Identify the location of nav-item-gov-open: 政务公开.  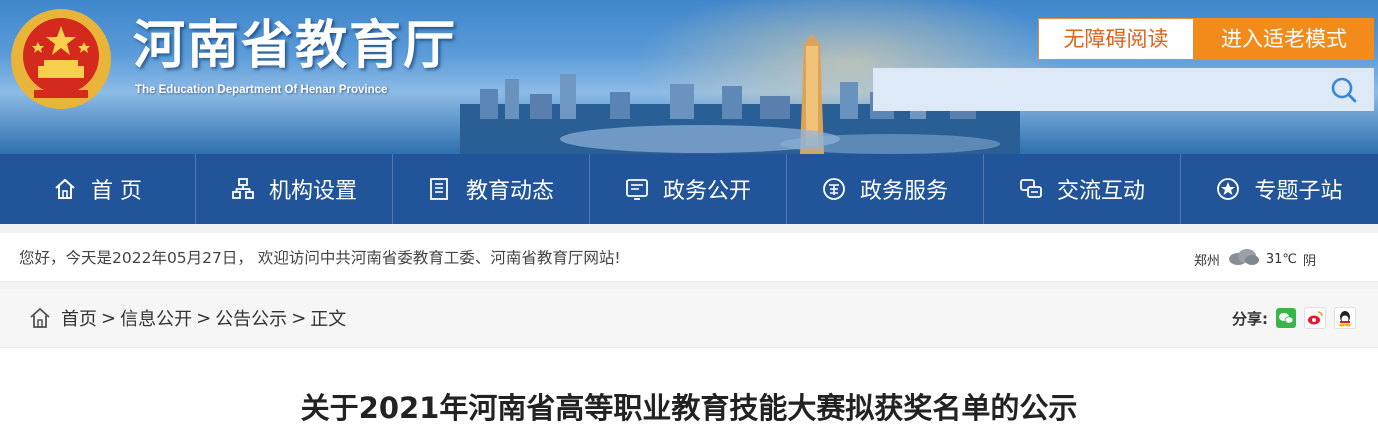
(688, 189).